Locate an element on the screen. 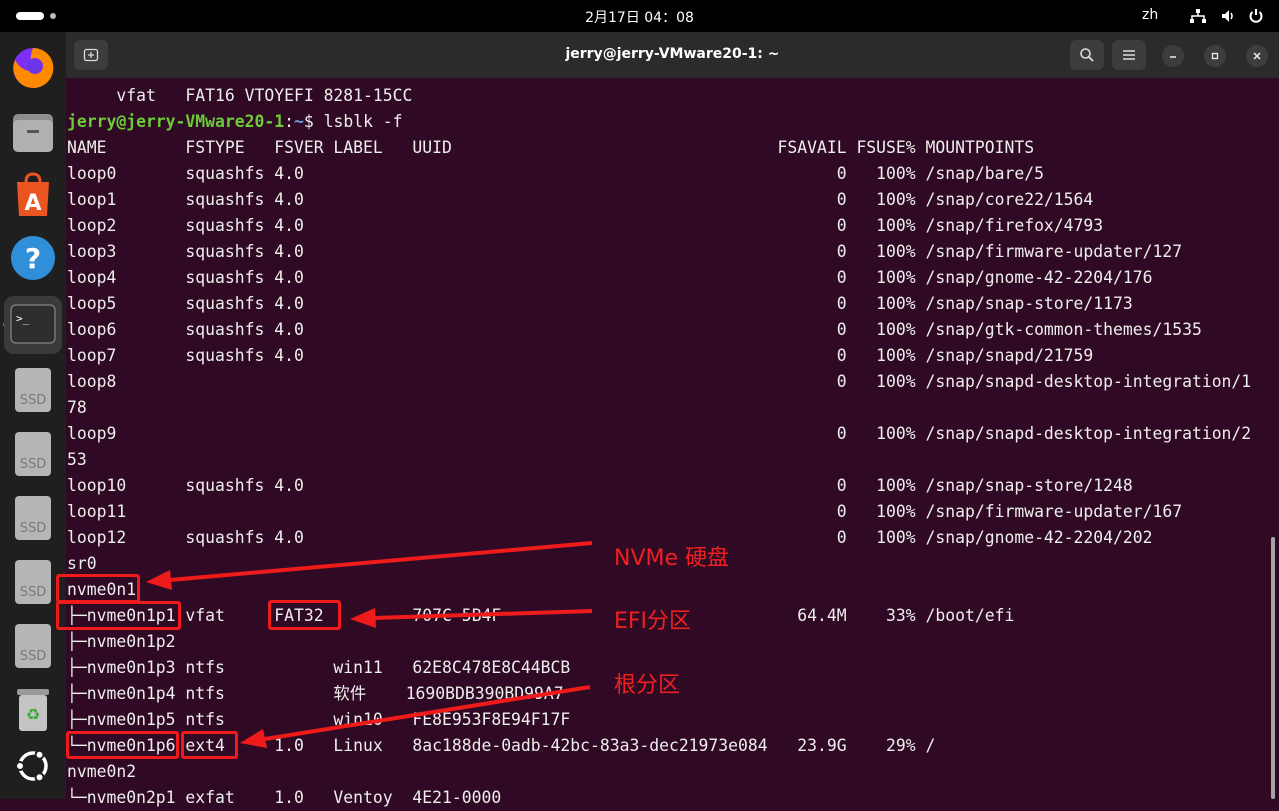 The image size is (1279, 811). scrollbar is located at coordinates (1273, 668).